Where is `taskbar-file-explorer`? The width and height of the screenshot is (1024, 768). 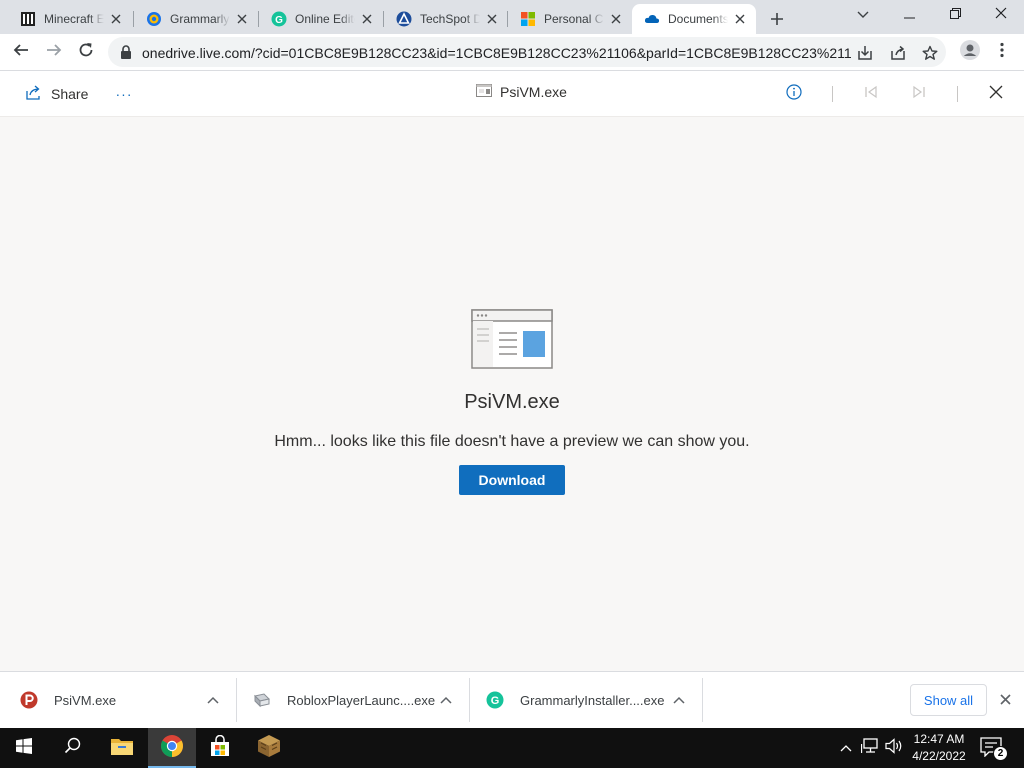
taskbar-file-explorer is located at coordinates (122, 748).